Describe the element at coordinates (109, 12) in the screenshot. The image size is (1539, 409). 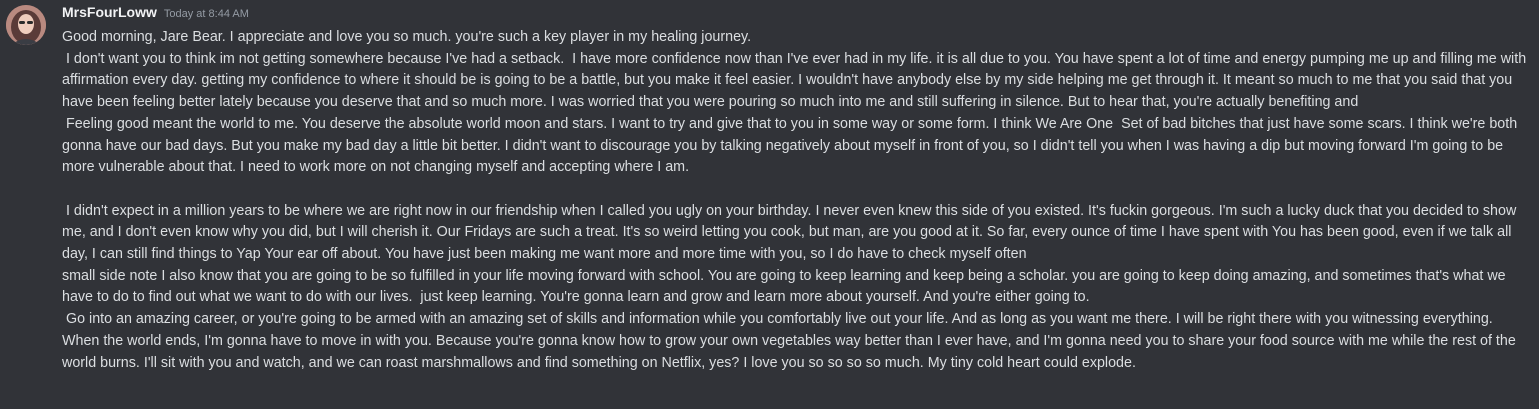
I see `username: MrsFourLoww` at that location.